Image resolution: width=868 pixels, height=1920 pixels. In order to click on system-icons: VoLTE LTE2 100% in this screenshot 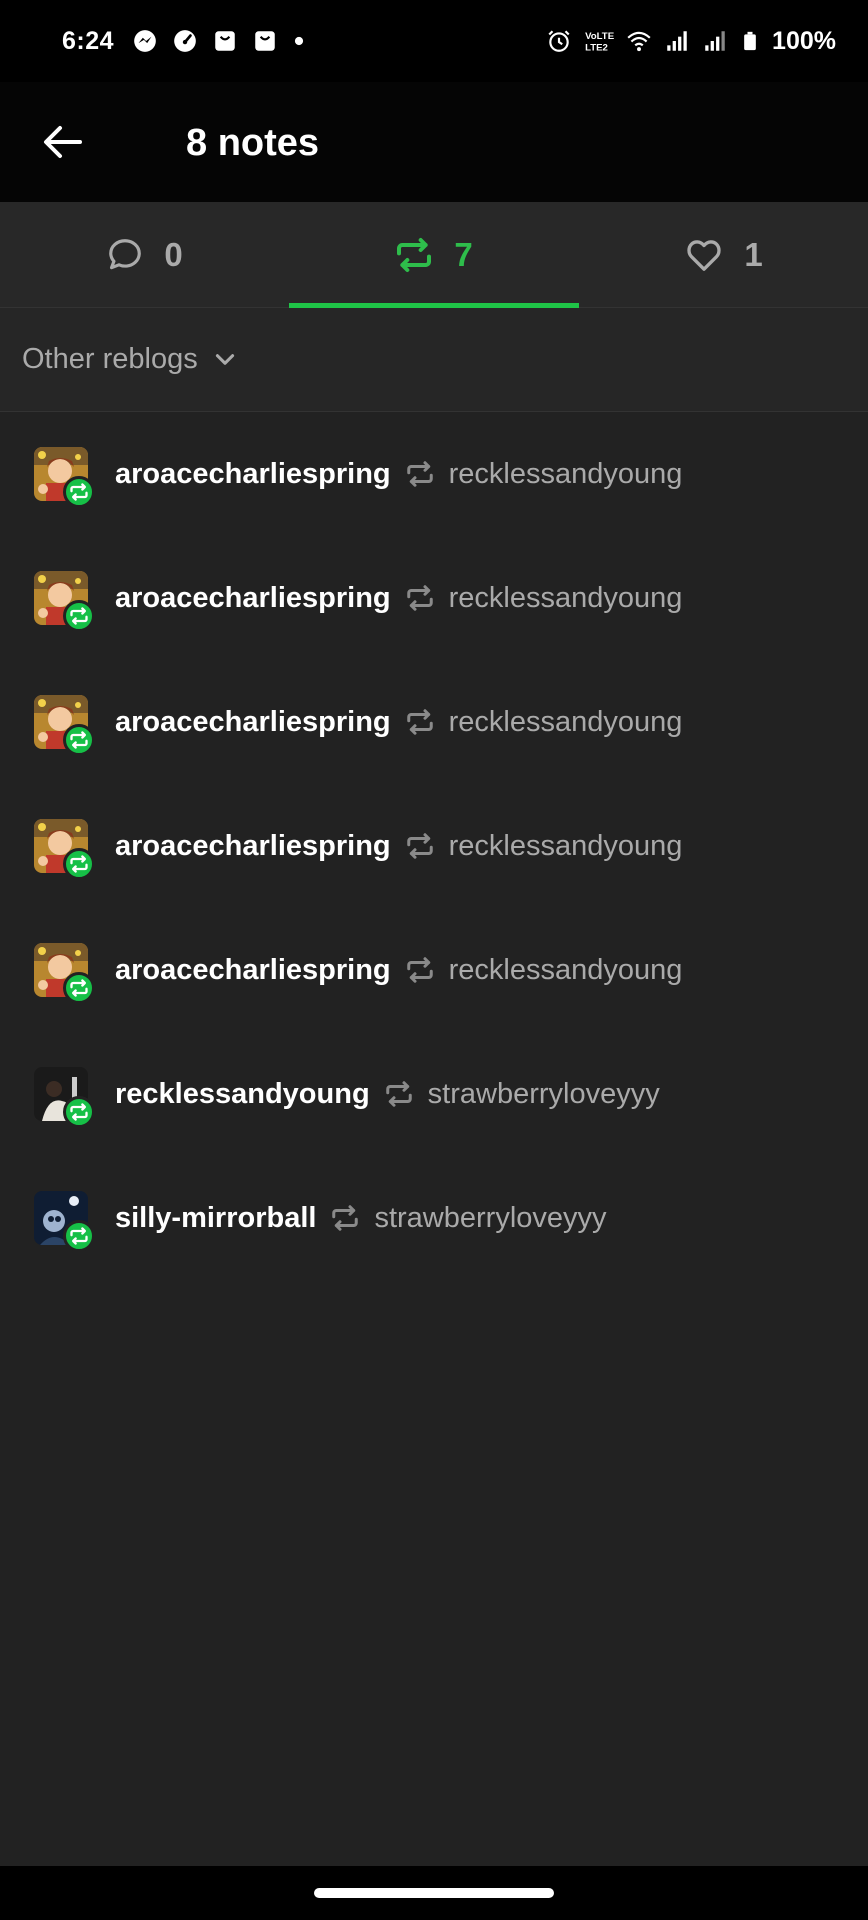, I will do `click(691, 41)`.